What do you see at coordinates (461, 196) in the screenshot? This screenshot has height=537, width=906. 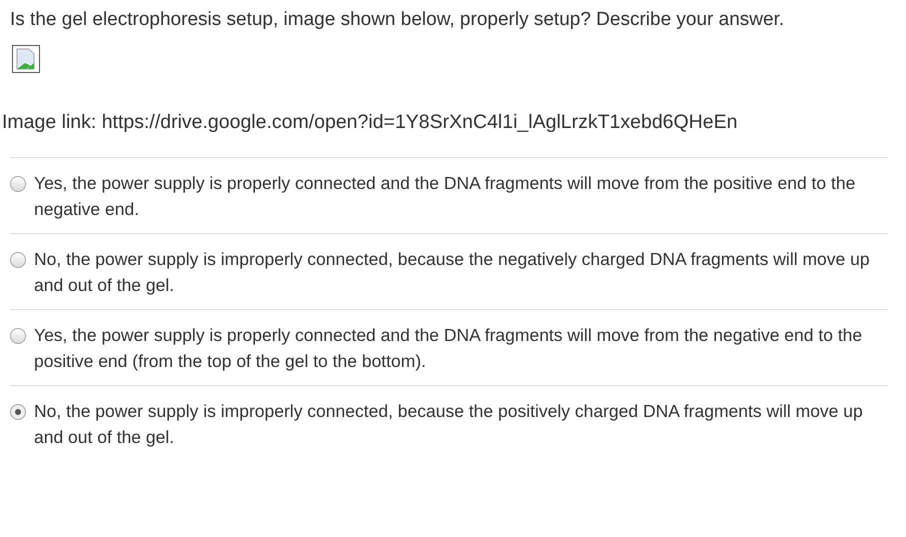 I see `option-label: Yes, the power supply is properly connected and the DNA fragments will move from the positive end to the negative end.` at bounding box center [461, 196].